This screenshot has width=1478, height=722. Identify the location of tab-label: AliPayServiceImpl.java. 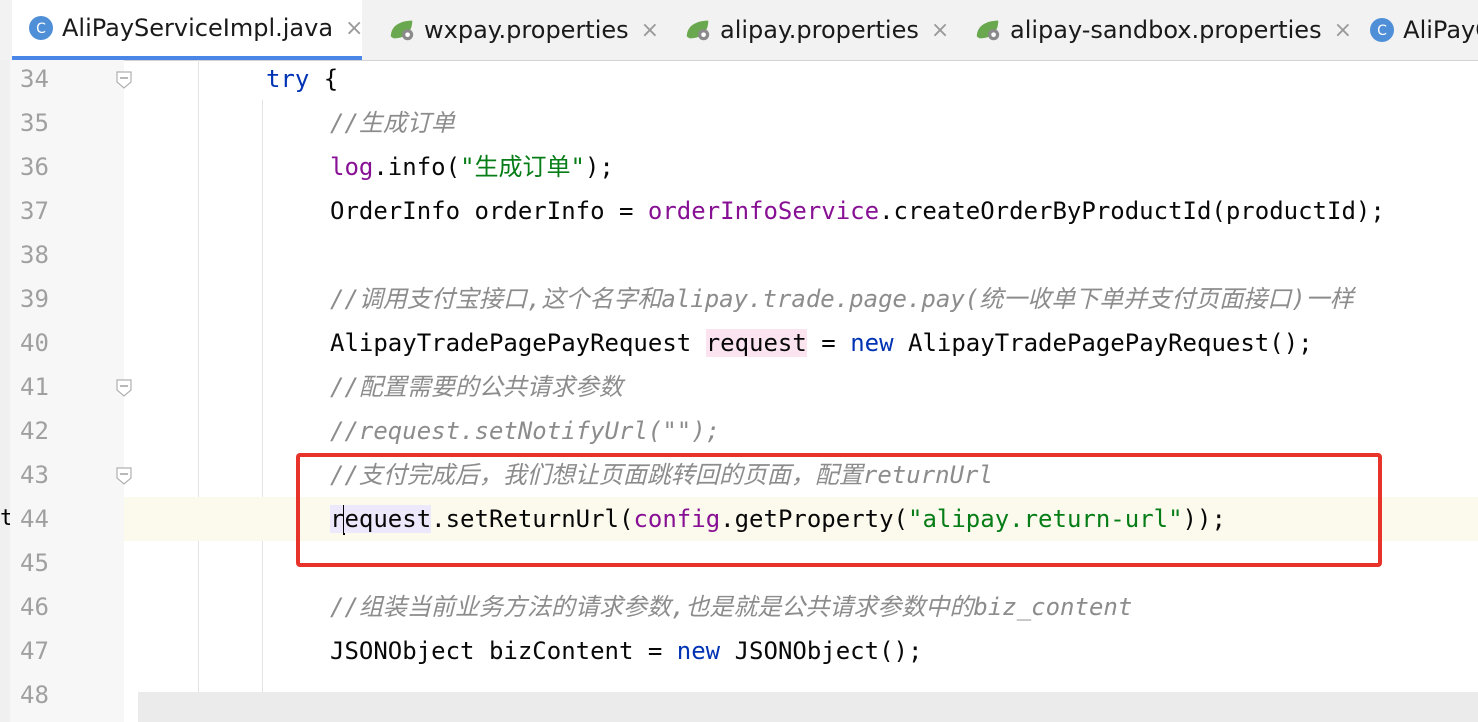
(198, 28).